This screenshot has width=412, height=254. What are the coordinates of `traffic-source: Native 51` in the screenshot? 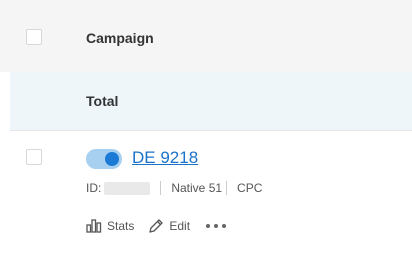 It's located at (197, 188).